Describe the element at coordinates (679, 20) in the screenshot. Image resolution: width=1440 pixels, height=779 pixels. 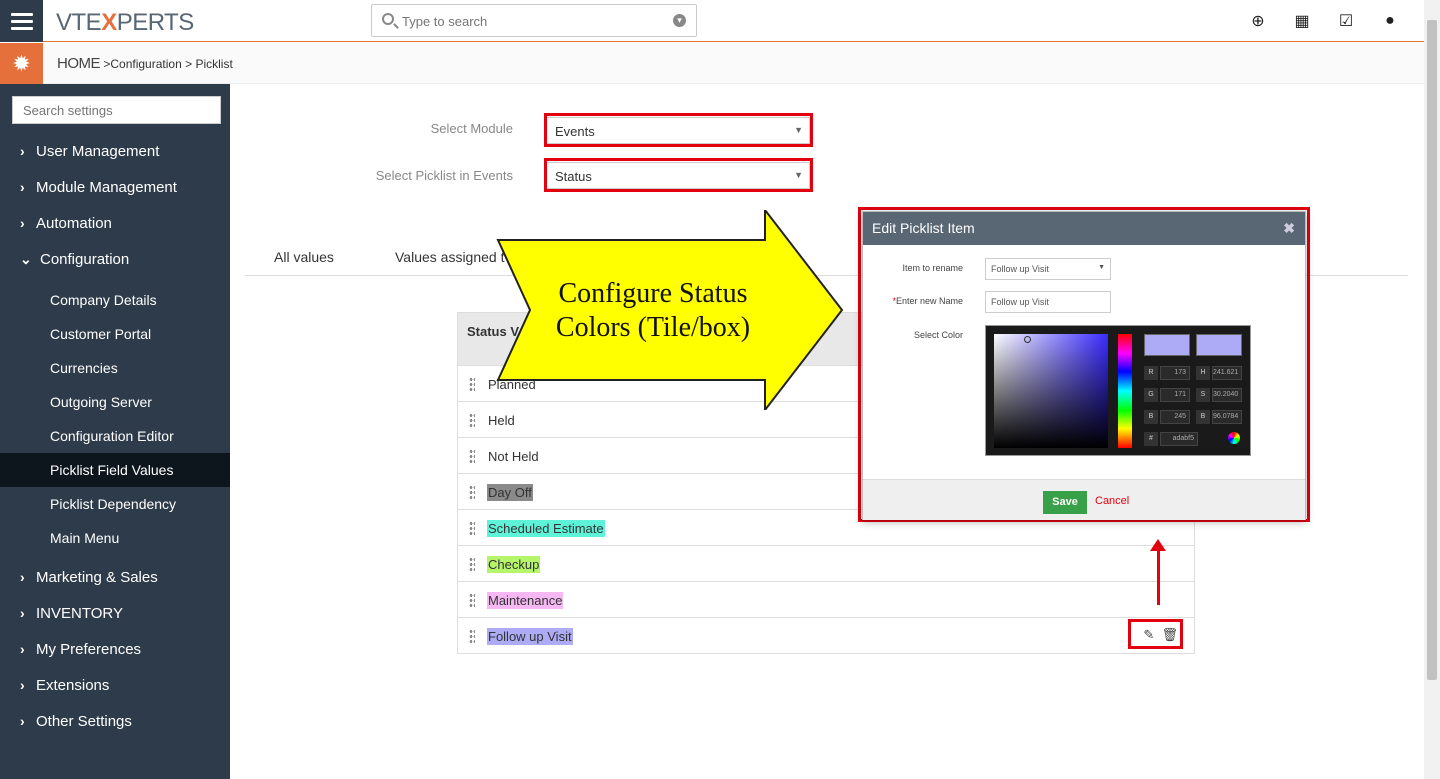
I see `chevron-down-icon: ▾` at that location.